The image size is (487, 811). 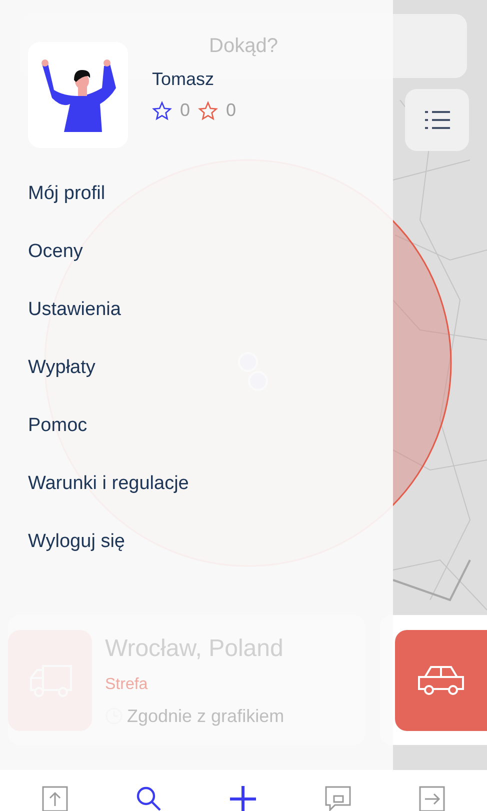 I want to click on menu-item: Ustawienia, so click(x=74, y=310).